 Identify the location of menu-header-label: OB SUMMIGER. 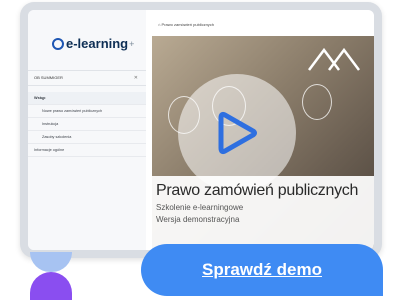
(48, 77).